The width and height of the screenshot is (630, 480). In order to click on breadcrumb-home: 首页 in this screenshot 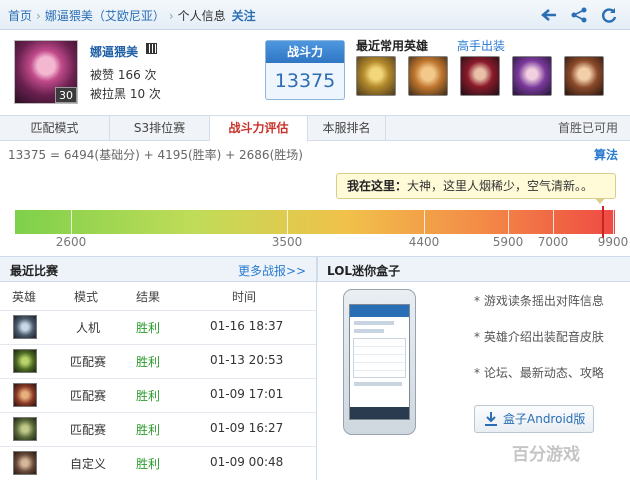, I will do `click(20, 16)`.